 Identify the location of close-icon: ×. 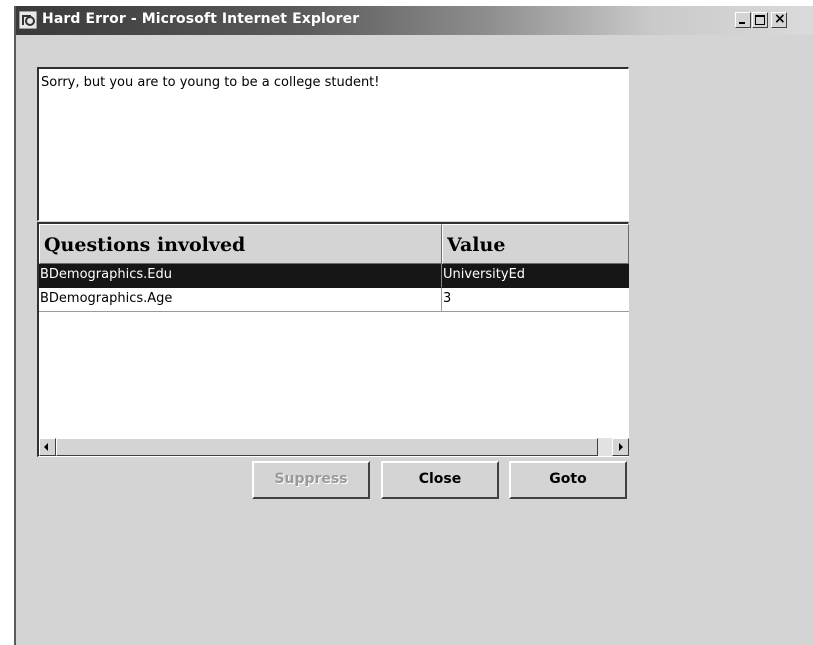
(780, 19).